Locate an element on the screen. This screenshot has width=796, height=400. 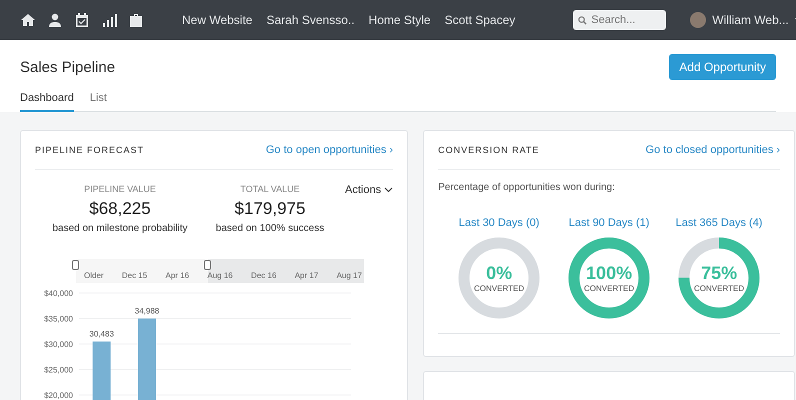
period-link: Last 30 Days (0) is located at coordinates (499, 223).